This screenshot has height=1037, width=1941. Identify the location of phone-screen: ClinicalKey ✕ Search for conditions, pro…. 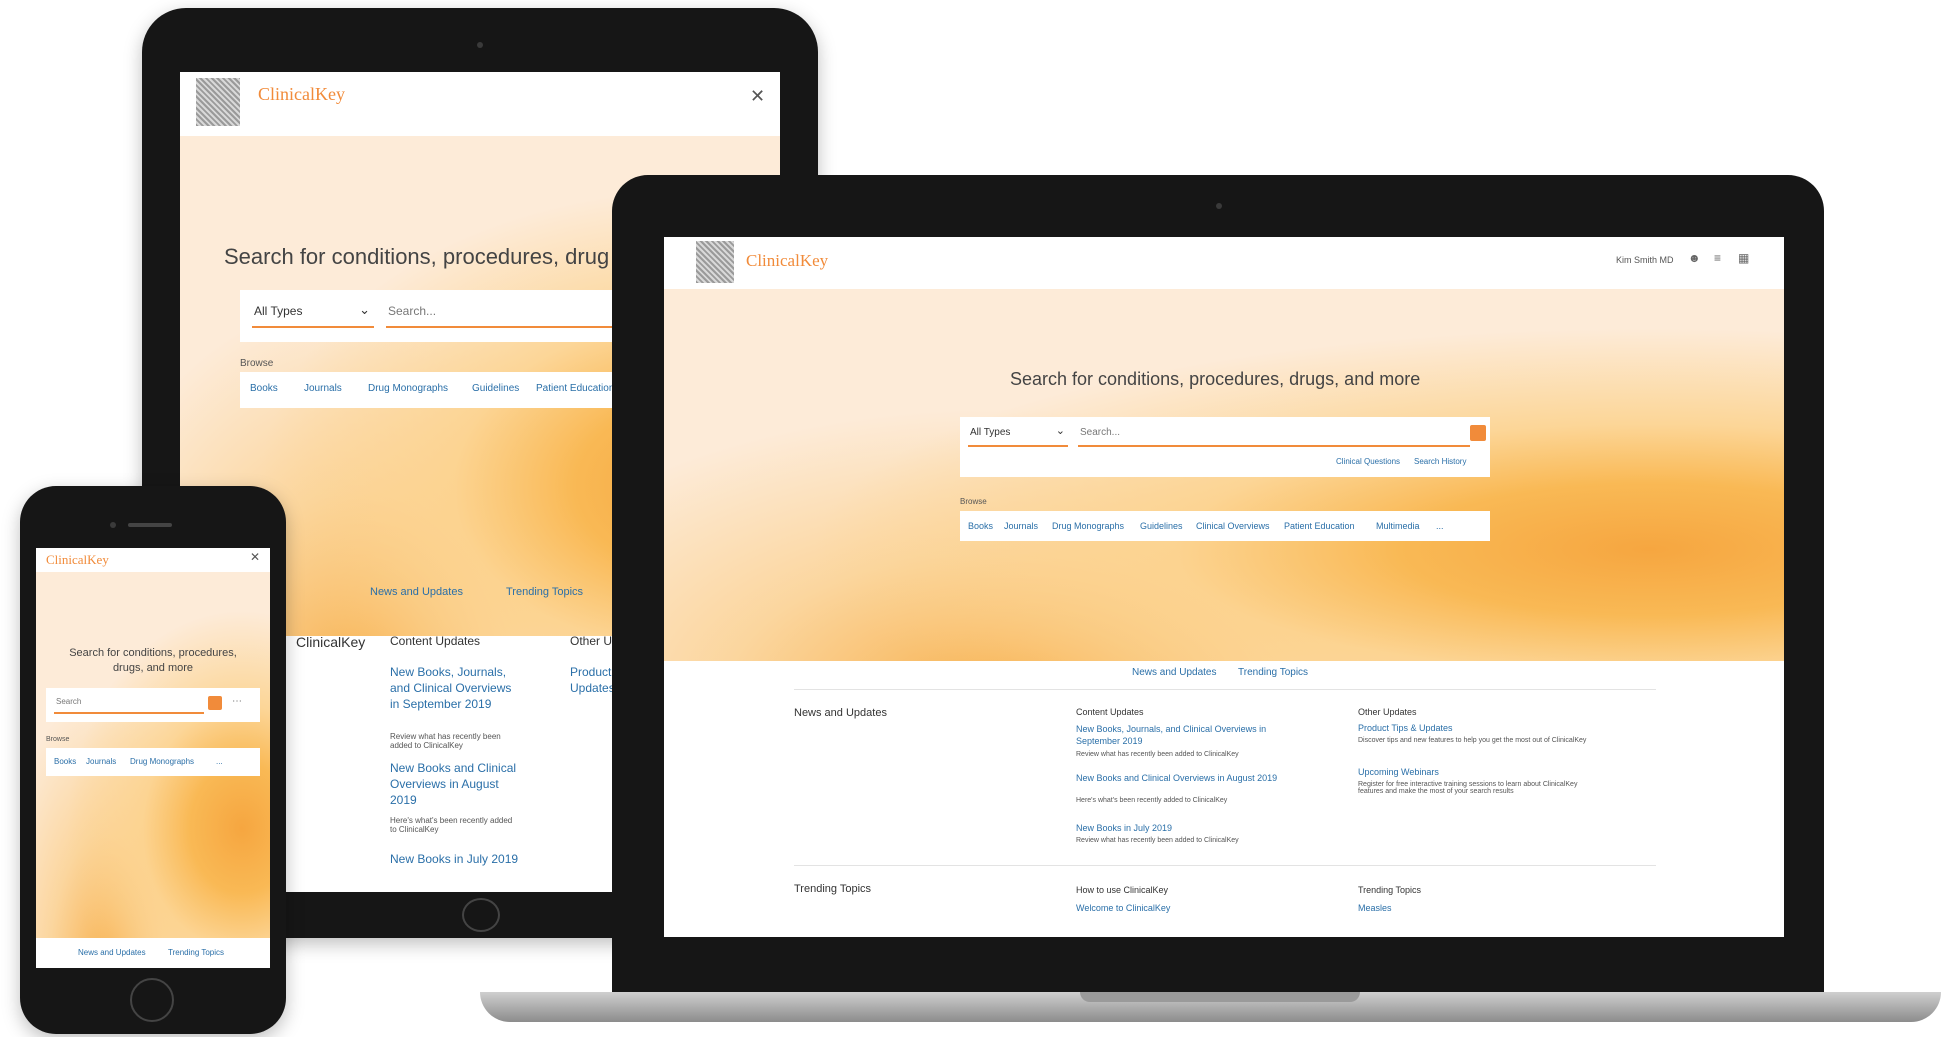
(153, 758).